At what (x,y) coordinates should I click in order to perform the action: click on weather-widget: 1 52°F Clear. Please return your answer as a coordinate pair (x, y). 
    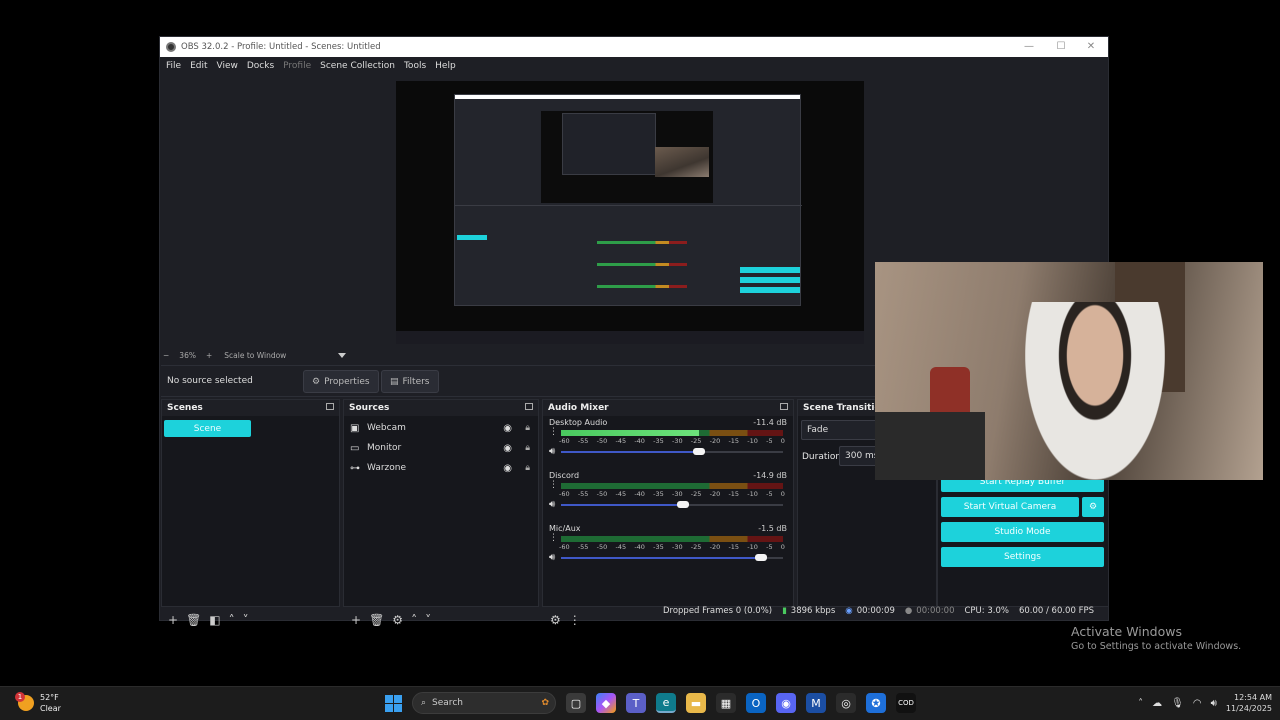
    Looking at the image, I should click on (38, 703).